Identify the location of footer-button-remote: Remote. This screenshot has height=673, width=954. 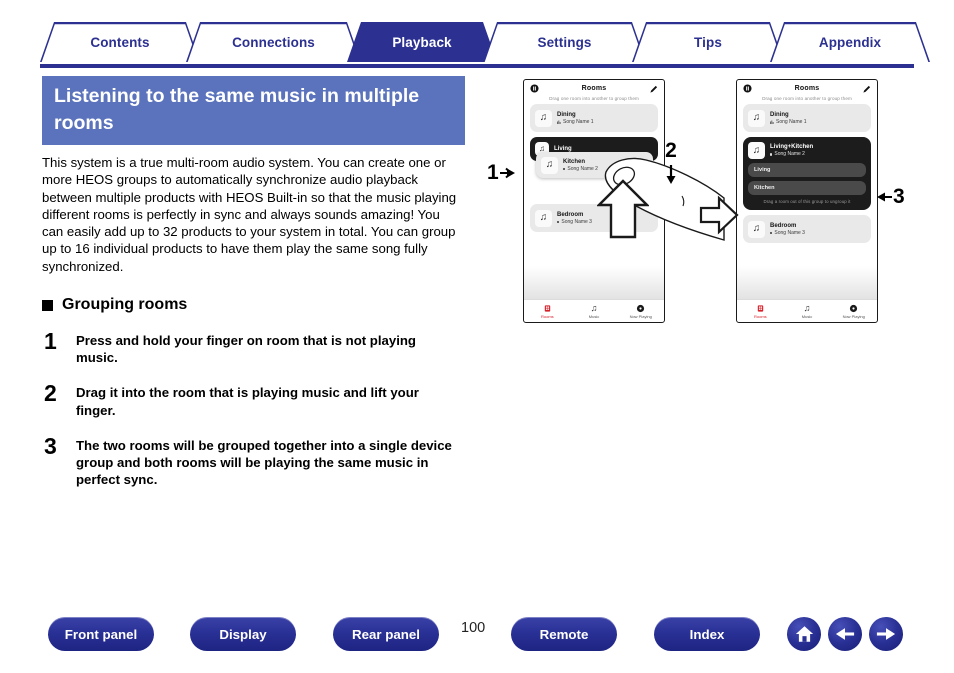
(564, 634).